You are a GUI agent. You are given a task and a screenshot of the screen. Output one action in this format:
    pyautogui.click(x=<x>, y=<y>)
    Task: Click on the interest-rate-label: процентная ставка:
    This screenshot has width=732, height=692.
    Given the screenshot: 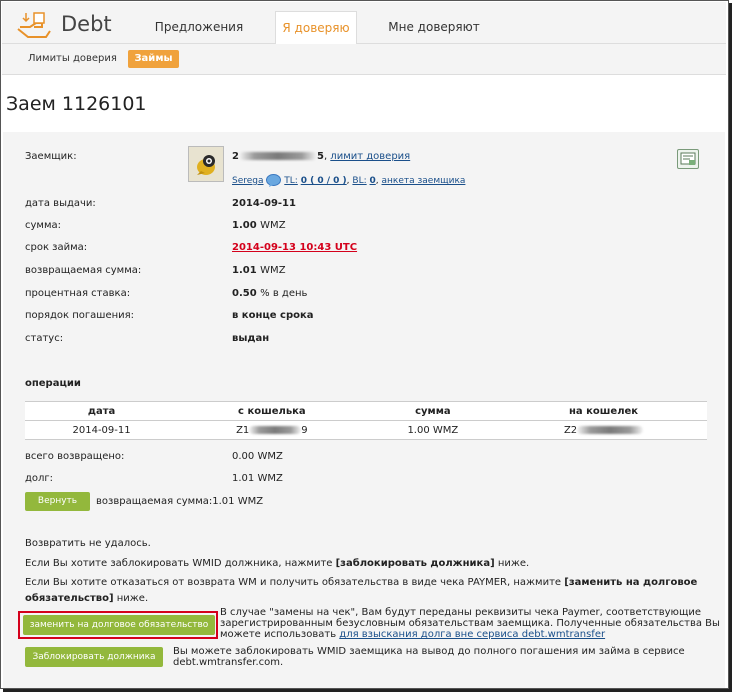 What is the action you would take?
    pyautogui.click(x=78, y=293)
    